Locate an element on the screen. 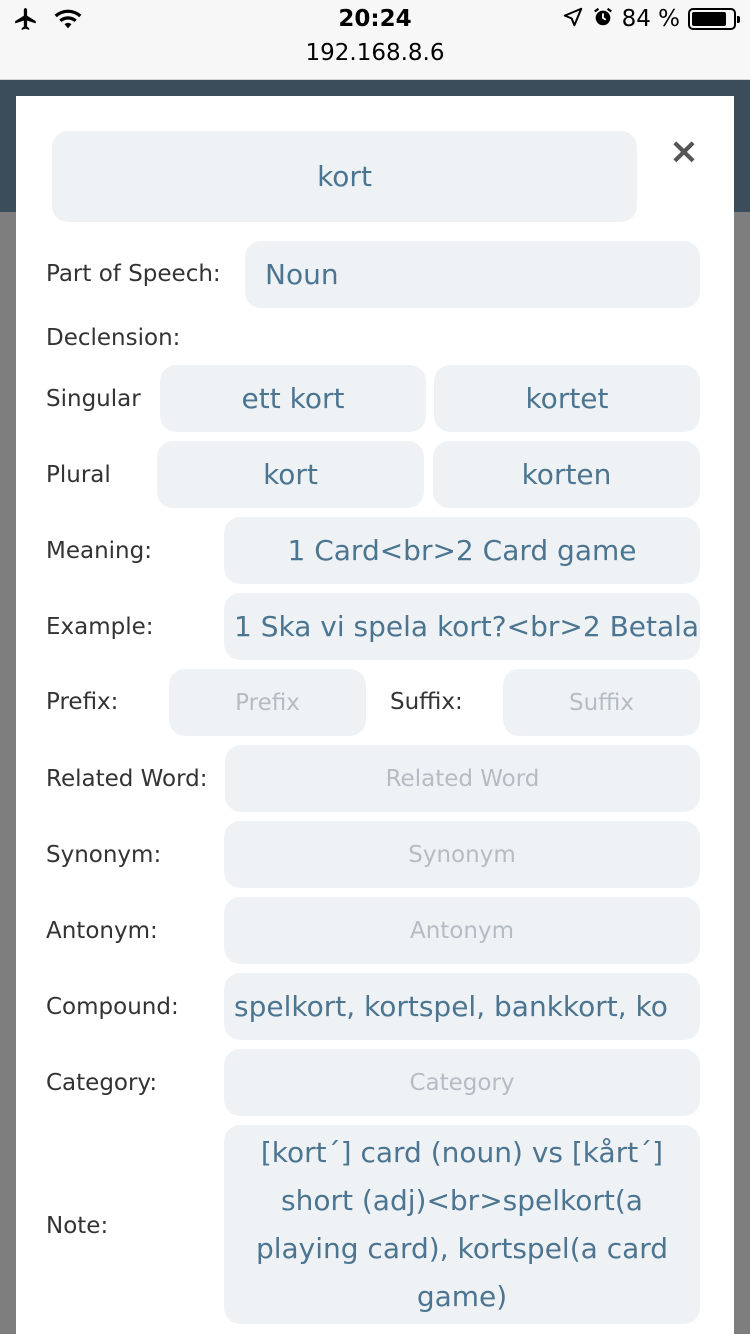  compound-field: spelkort, kortspel, bankkort, ko is located at coordinates (462, 1006).